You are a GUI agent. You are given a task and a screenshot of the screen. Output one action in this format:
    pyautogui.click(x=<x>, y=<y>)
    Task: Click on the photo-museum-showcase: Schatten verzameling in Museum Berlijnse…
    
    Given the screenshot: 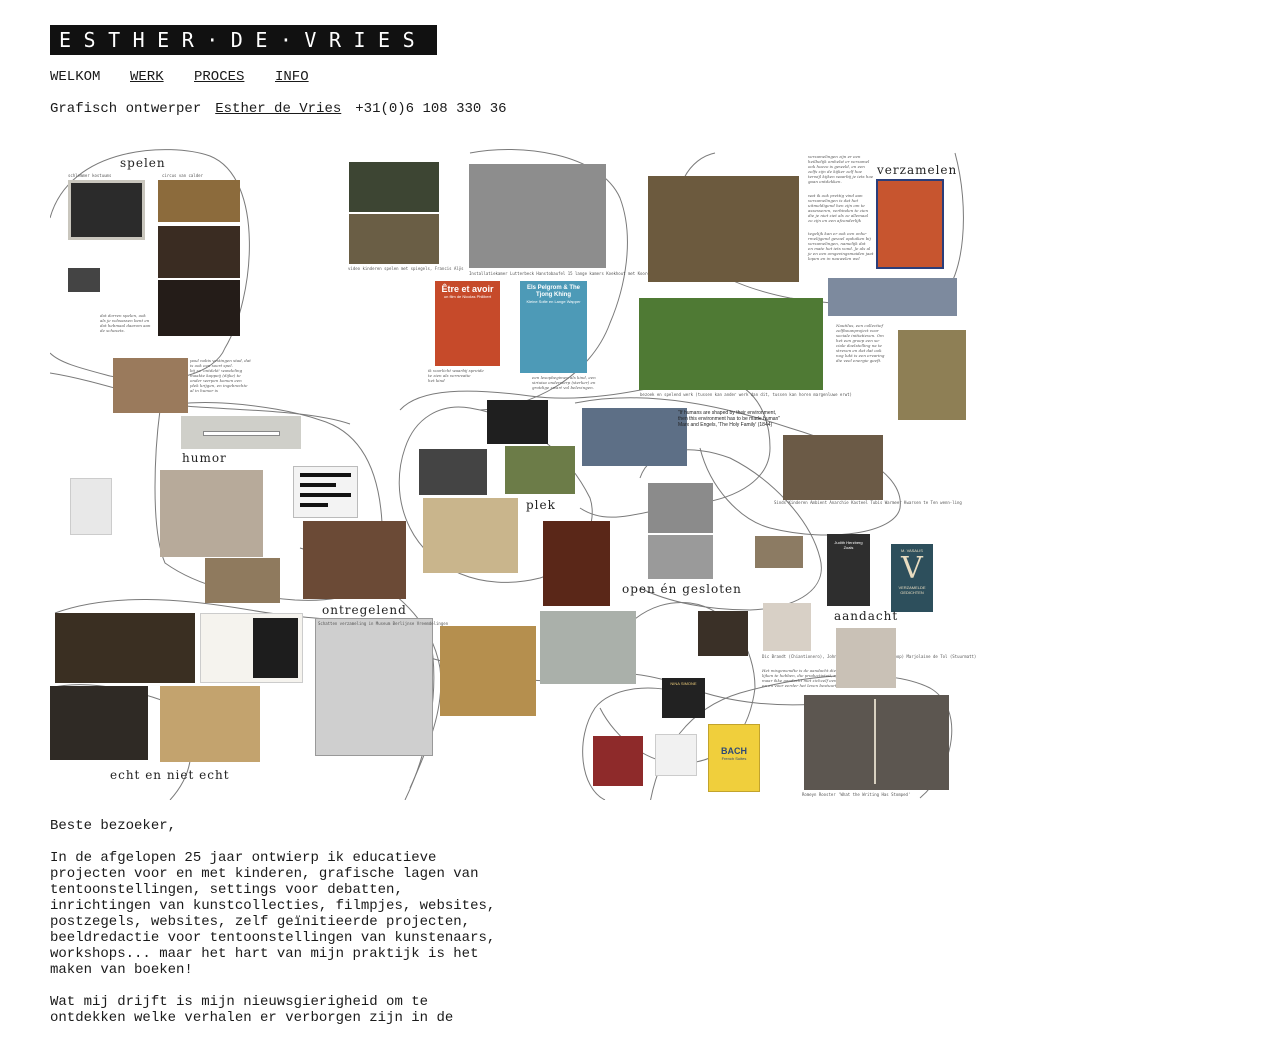 What is the action you would take?
    pyautogui.click(x=381, y=687)
    